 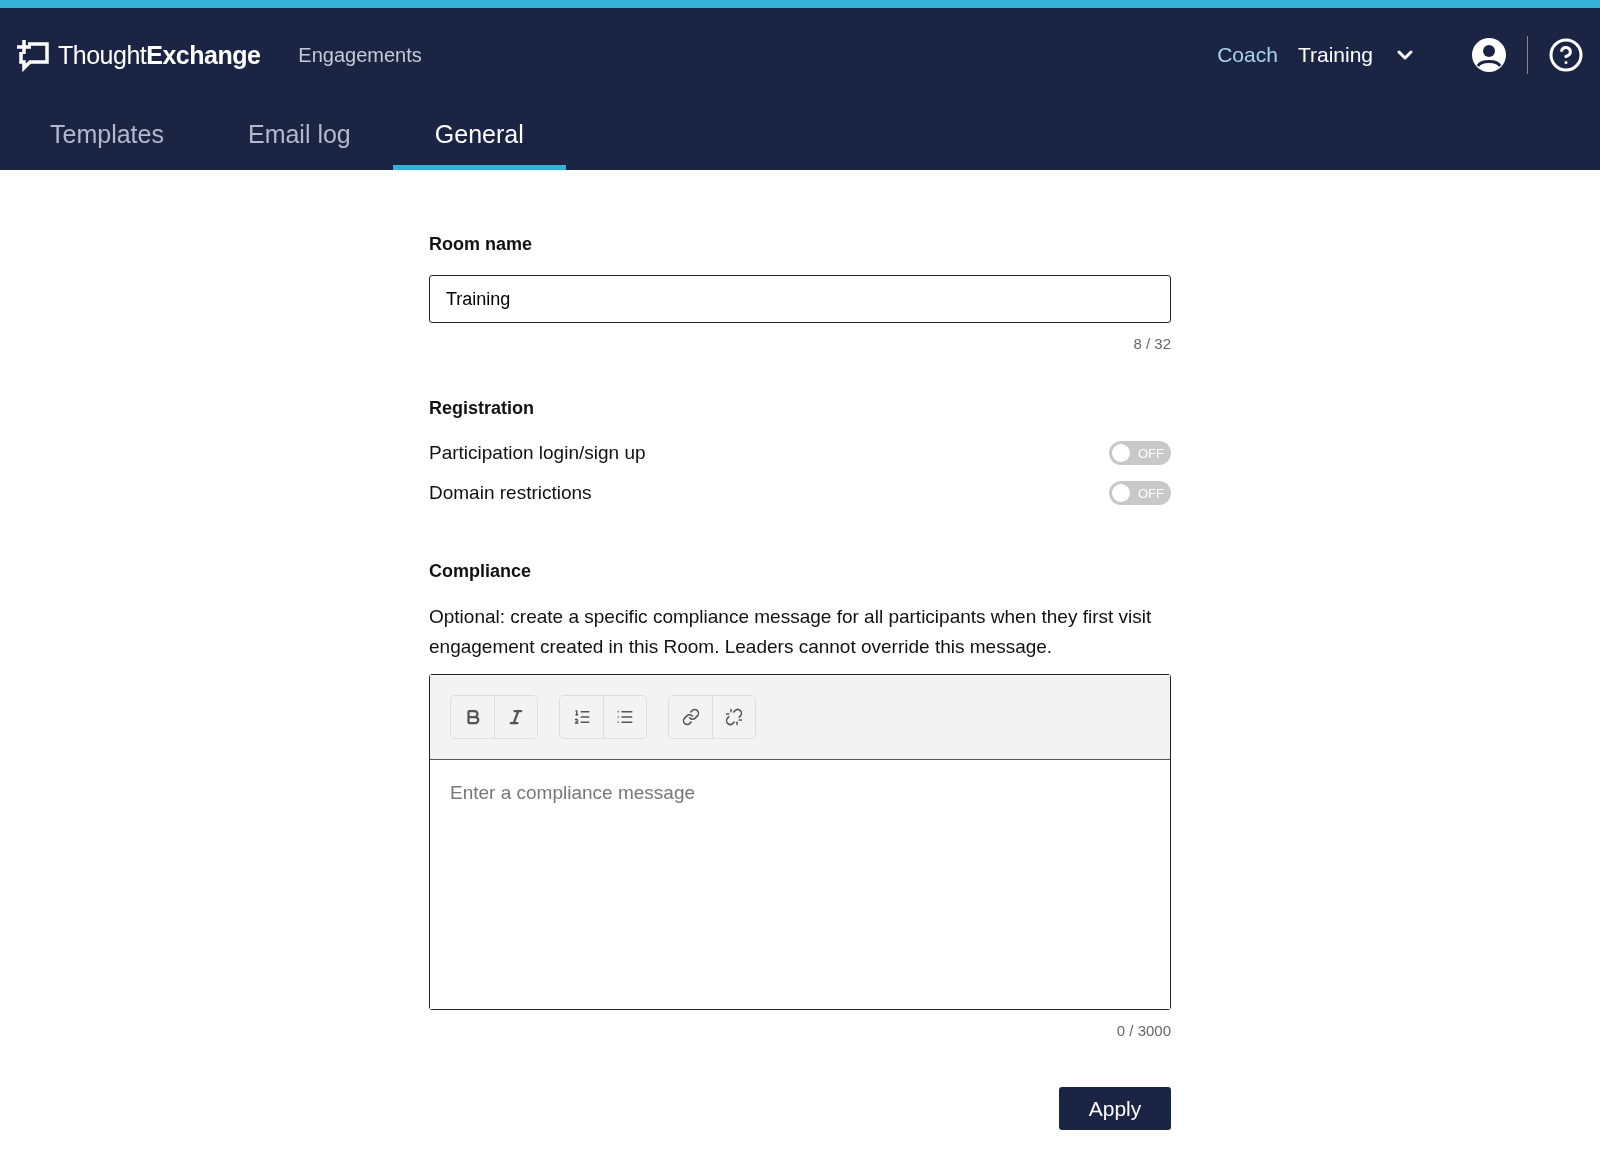 I want to click on section-title: Compliance, so click(x=481, y=571).